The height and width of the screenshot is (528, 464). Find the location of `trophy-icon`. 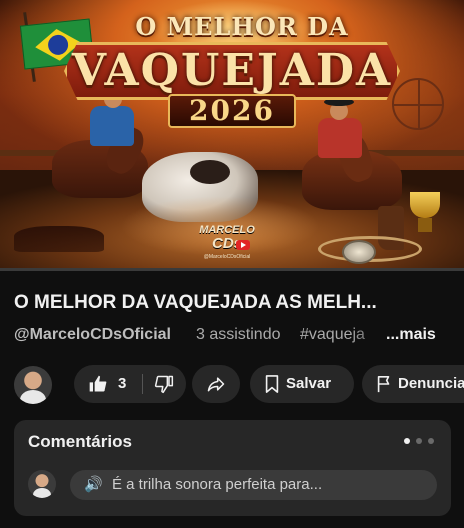

trophy-icon is located at coordinates (425, 205).